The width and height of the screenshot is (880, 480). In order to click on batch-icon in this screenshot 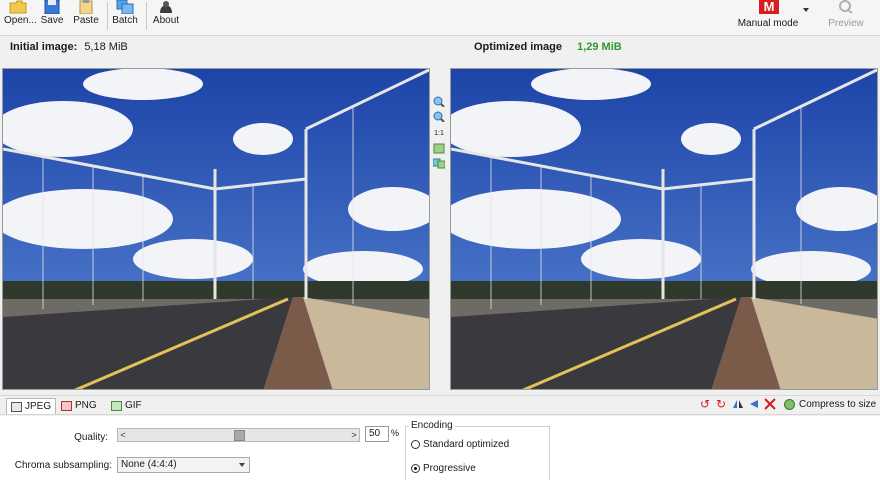, I will do `click(125, 7)`.